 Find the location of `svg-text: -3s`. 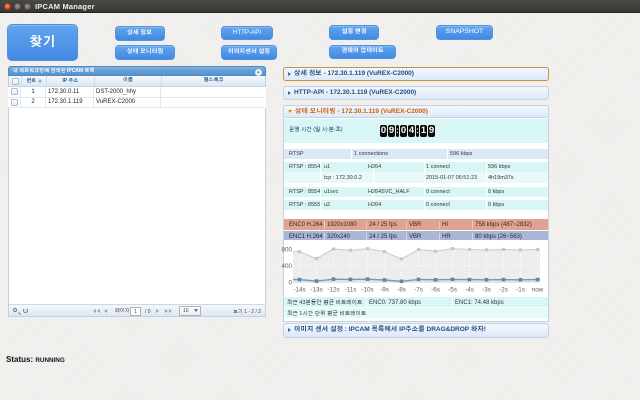

svg-text: -3s is located at coordinates (486, 290).